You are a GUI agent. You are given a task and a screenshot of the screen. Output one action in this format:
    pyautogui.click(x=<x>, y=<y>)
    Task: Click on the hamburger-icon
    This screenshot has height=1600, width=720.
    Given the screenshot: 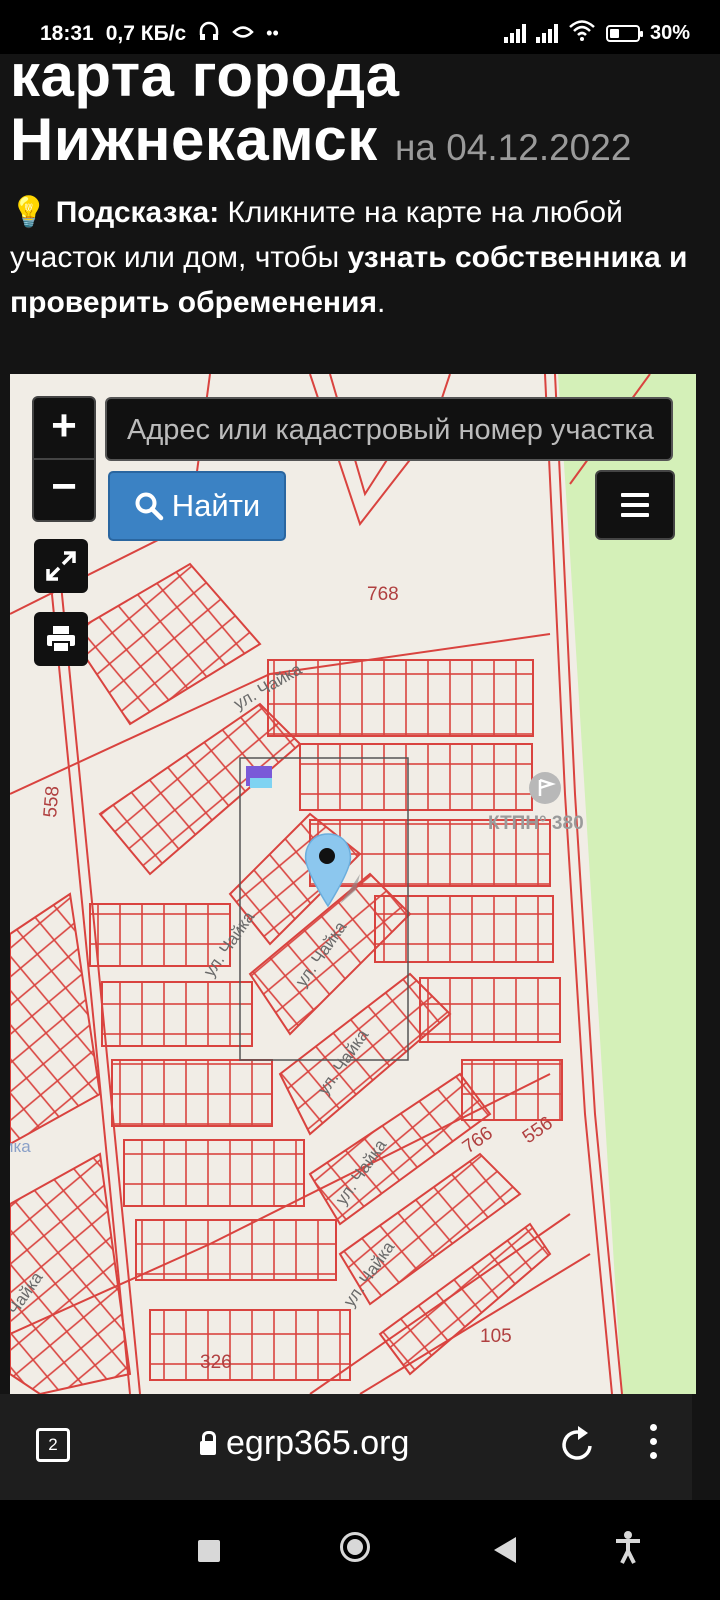 What is the action you would take?
    pyautogui.click(x=635, y=495)
    